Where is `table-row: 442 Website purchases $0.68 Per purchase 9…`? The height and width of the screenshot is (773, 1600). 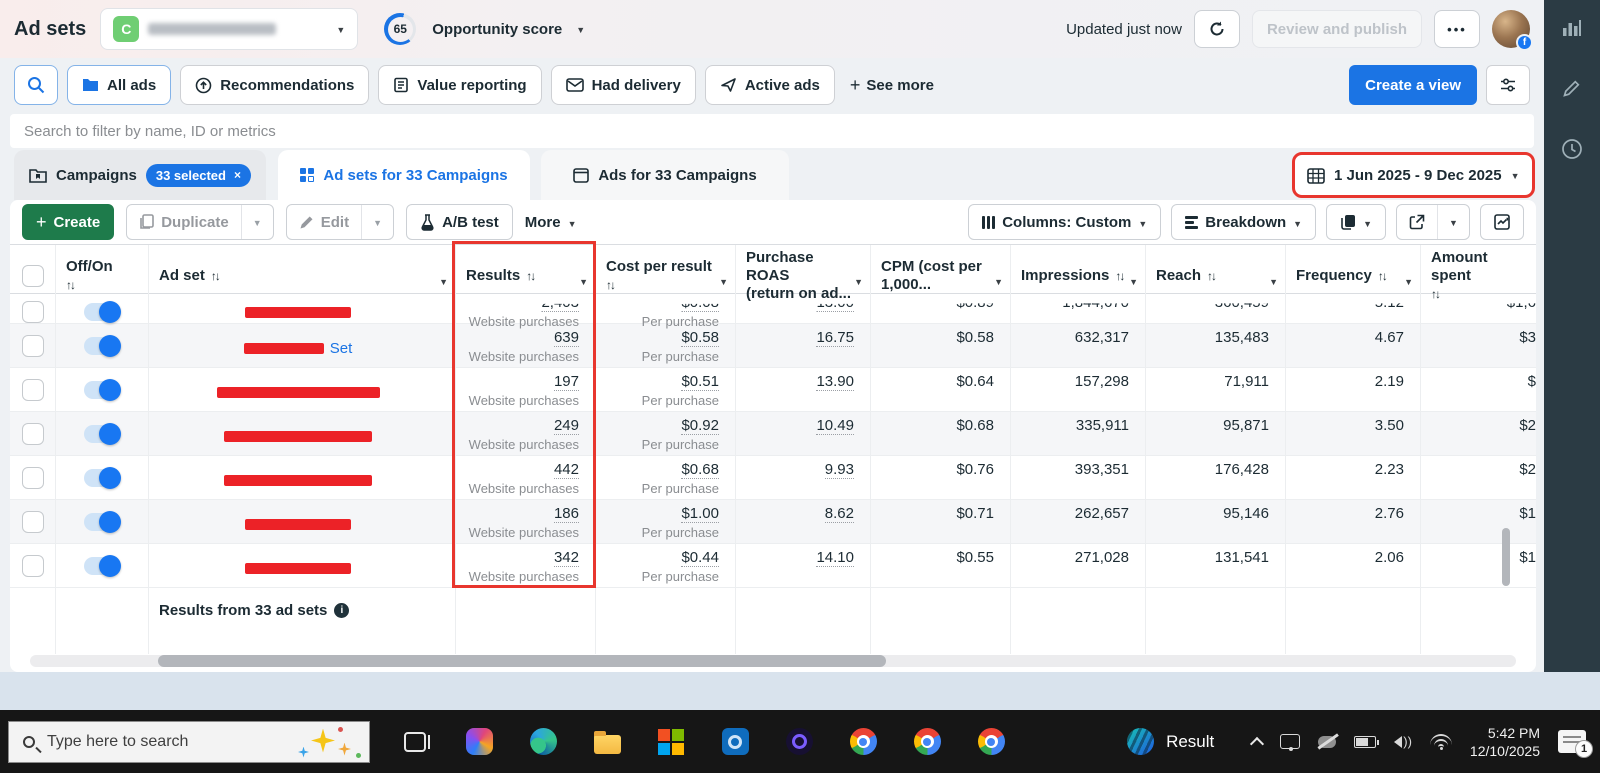 table-row: 442 Website purchases $0.68 Per purchase 9… is located at coordinates (773, 478).